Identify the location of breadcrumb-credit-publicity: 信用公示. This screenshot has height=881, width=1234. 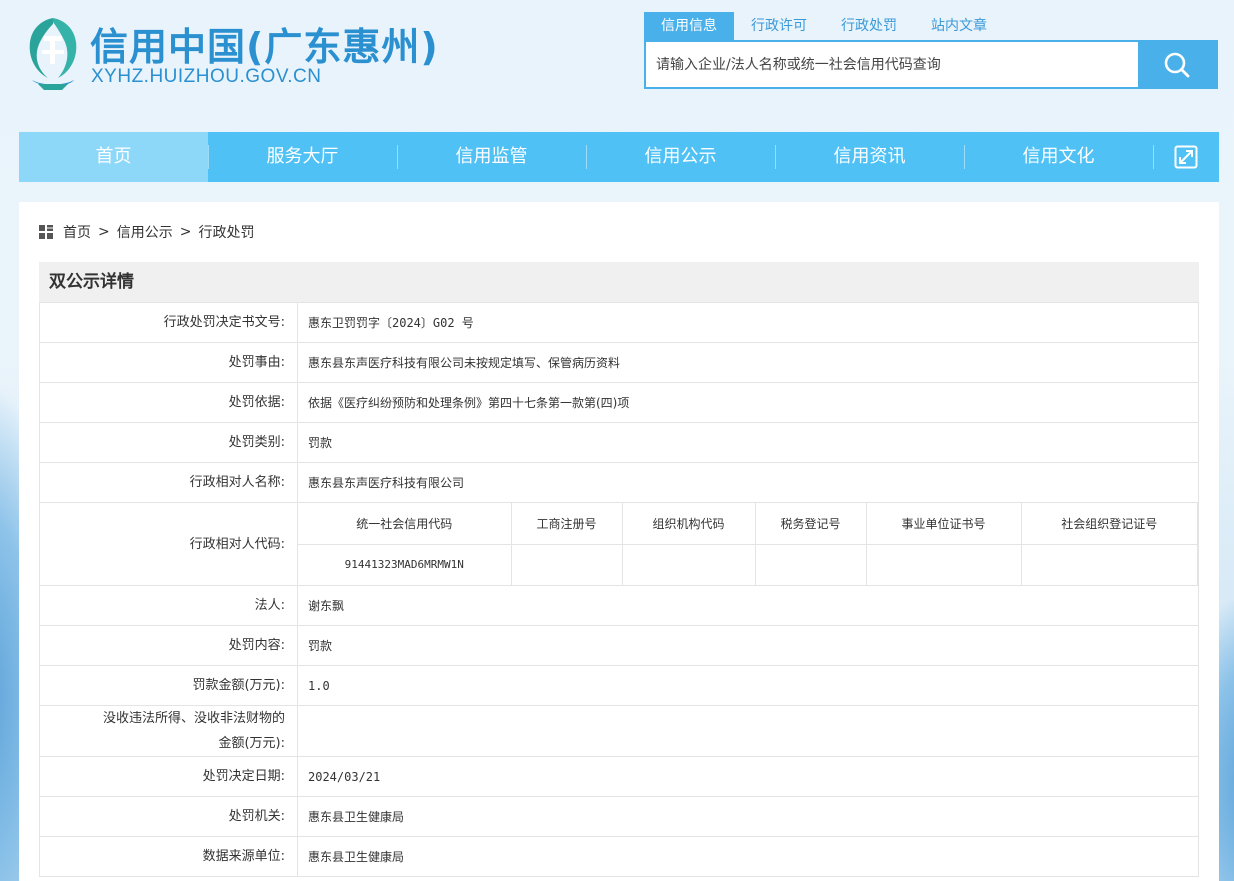
(145, 232).